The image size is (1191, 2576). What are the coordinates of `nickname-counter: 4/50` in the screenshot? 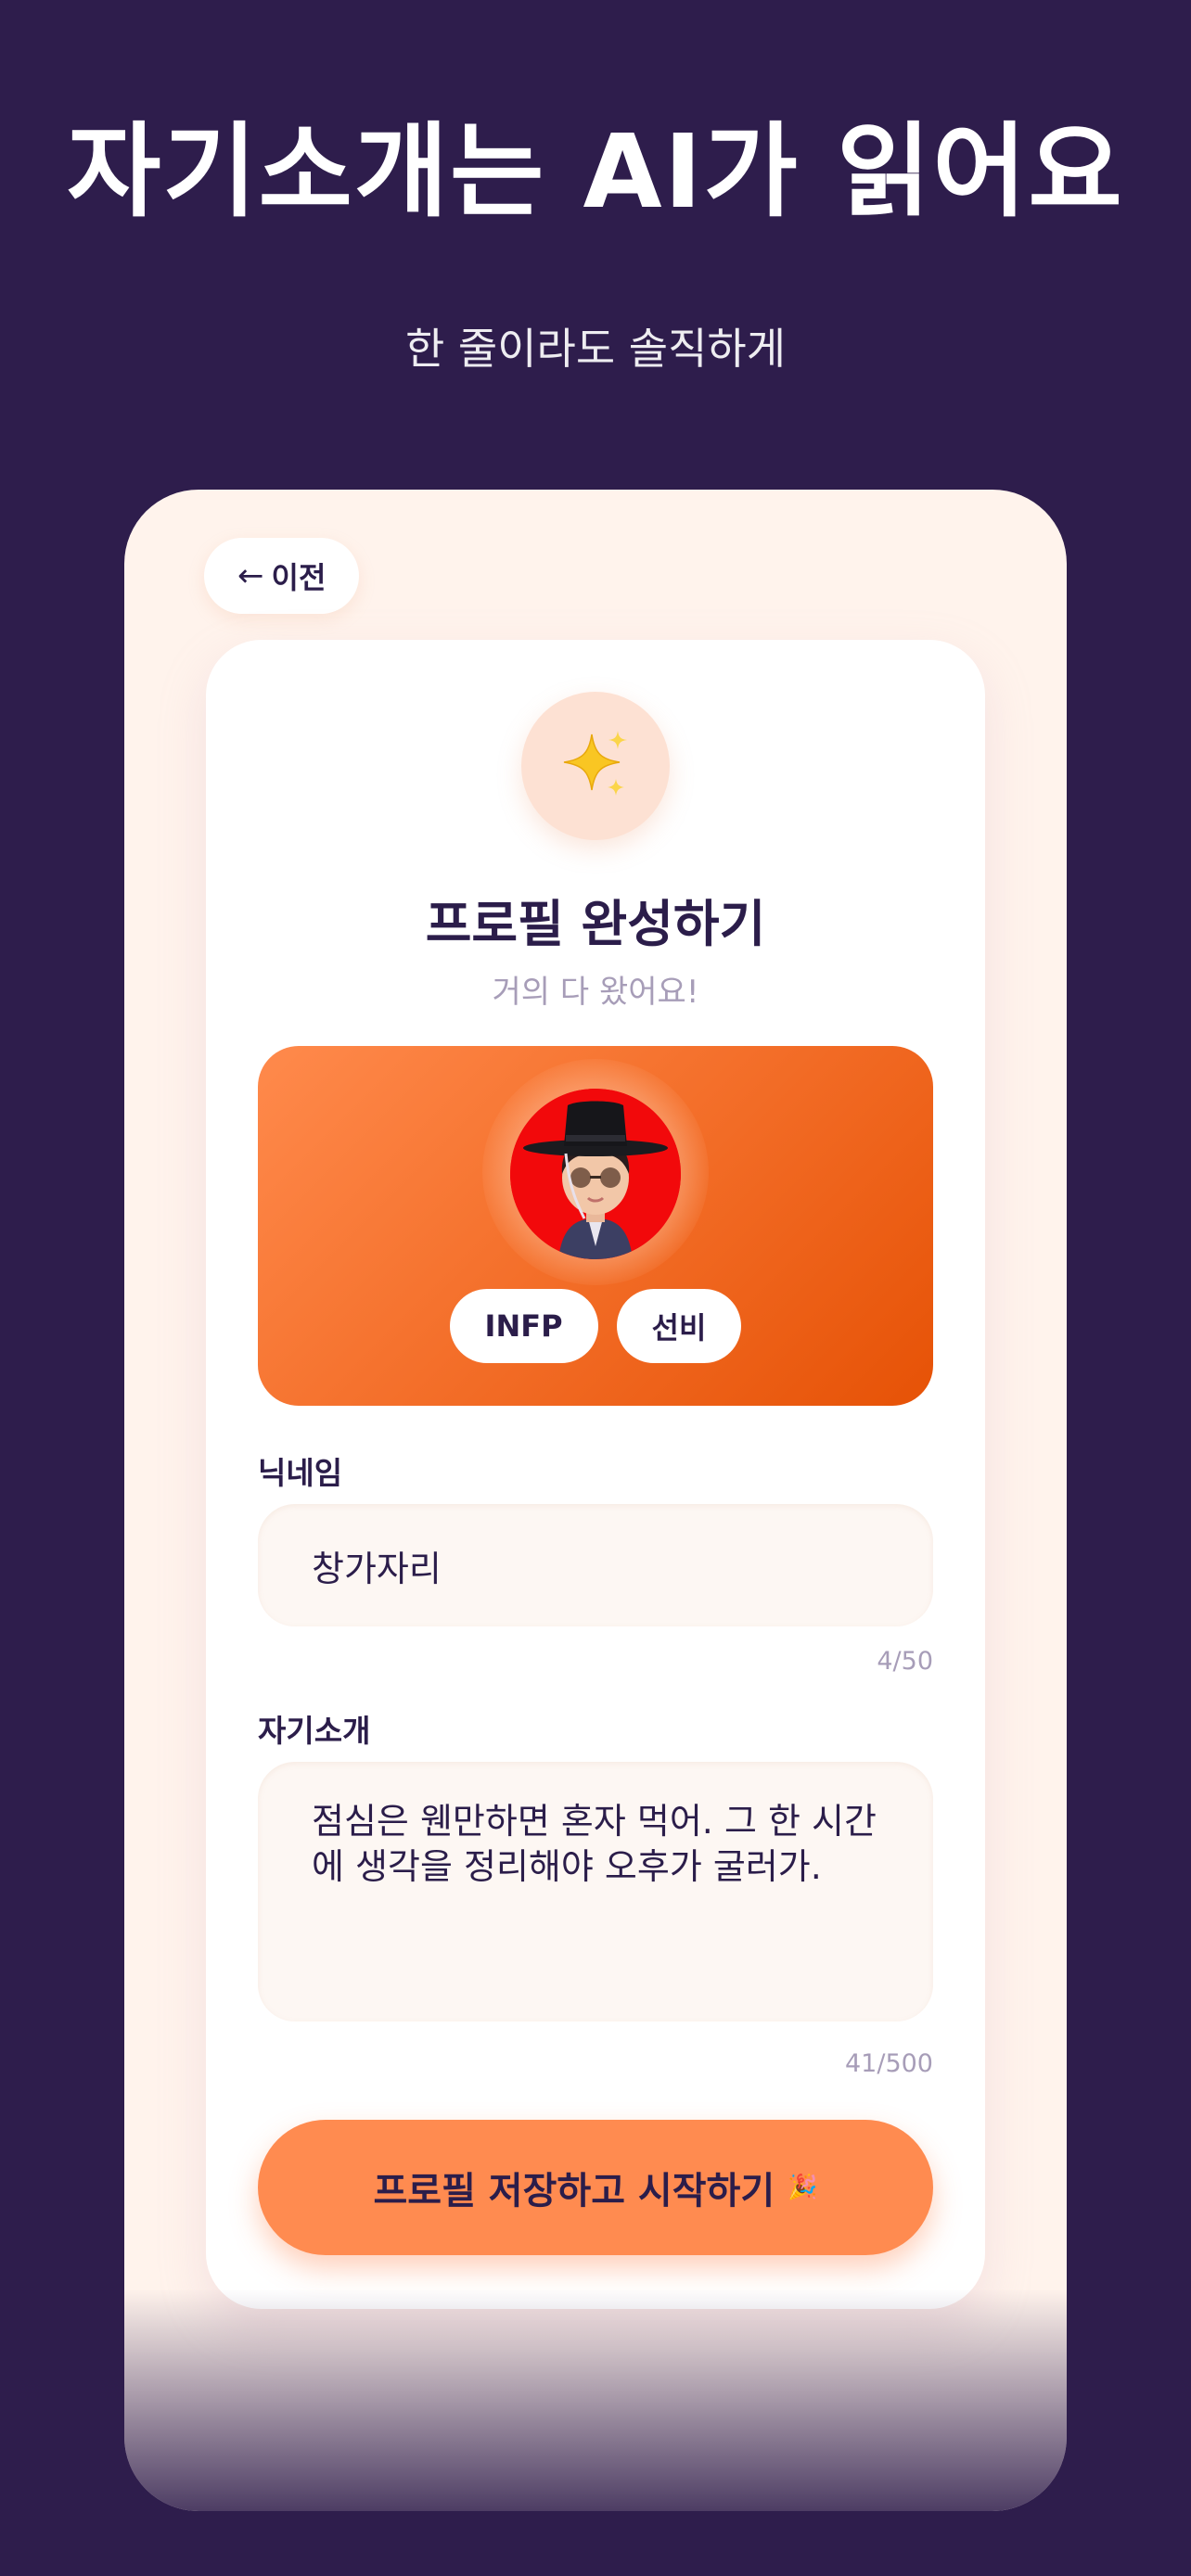 It's located at (905, 1661).